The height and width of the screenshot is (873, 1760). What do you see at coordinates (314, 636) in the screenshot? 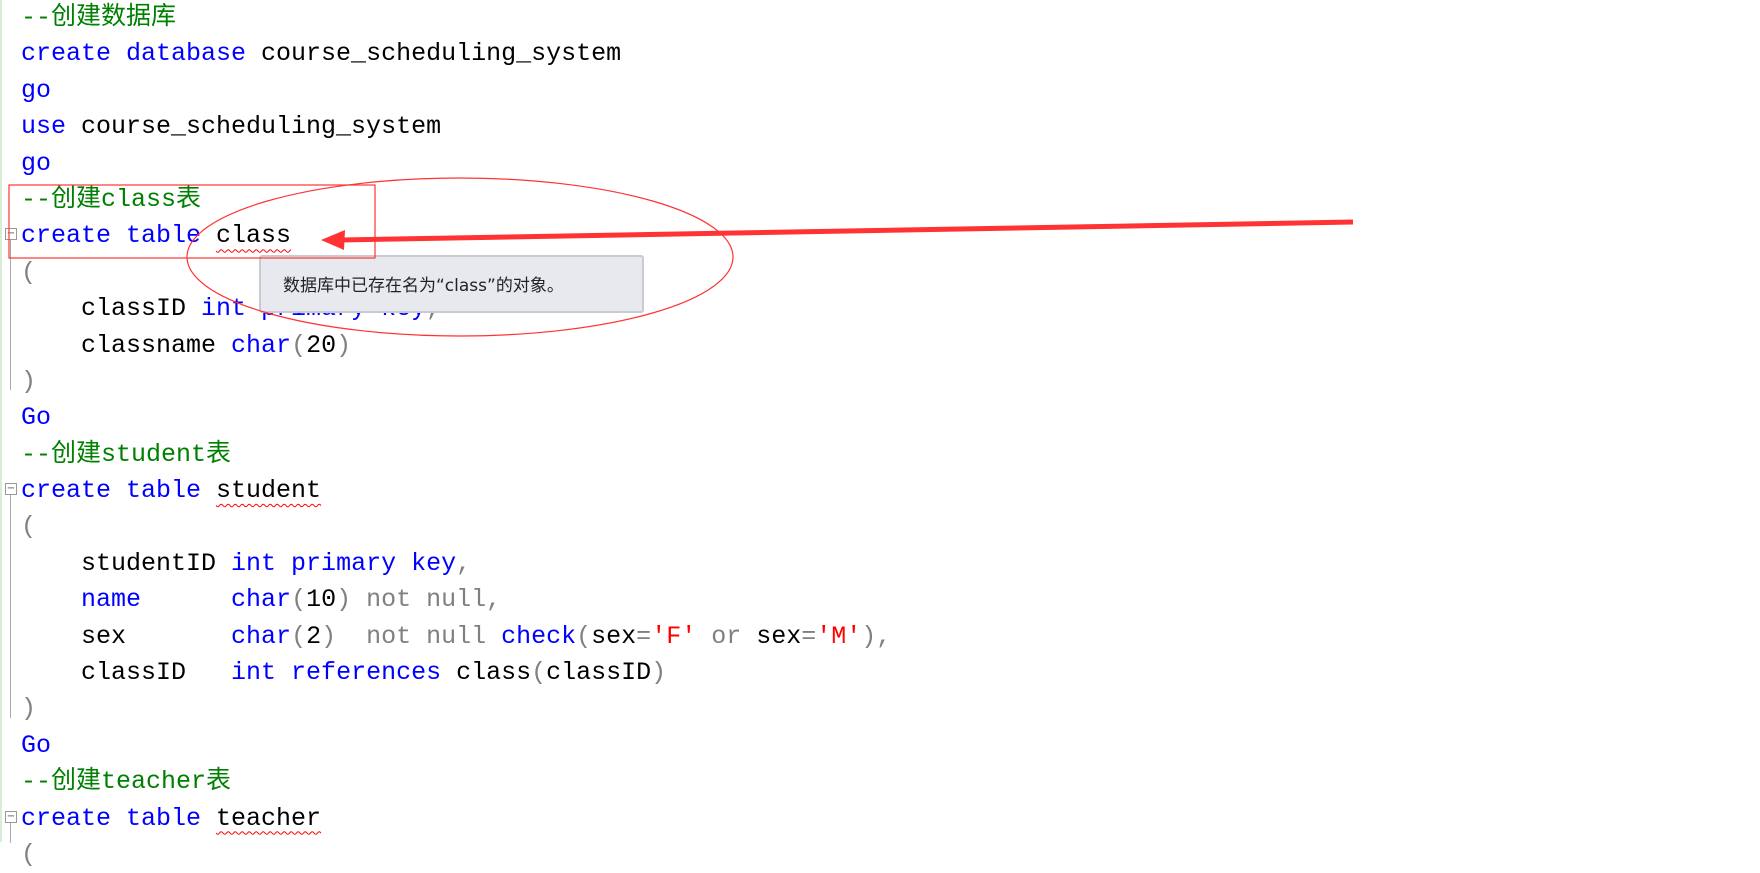
I see `code-token: 2` at bounding box center [314, 636].